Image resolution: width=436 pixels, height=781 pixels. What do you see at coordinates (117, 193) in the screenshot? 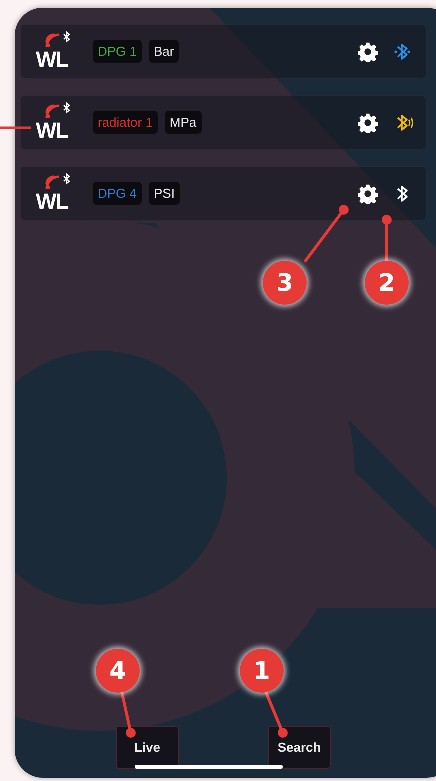
I see `device-name-tag: DPG 4` at bounding box center [117, 193].